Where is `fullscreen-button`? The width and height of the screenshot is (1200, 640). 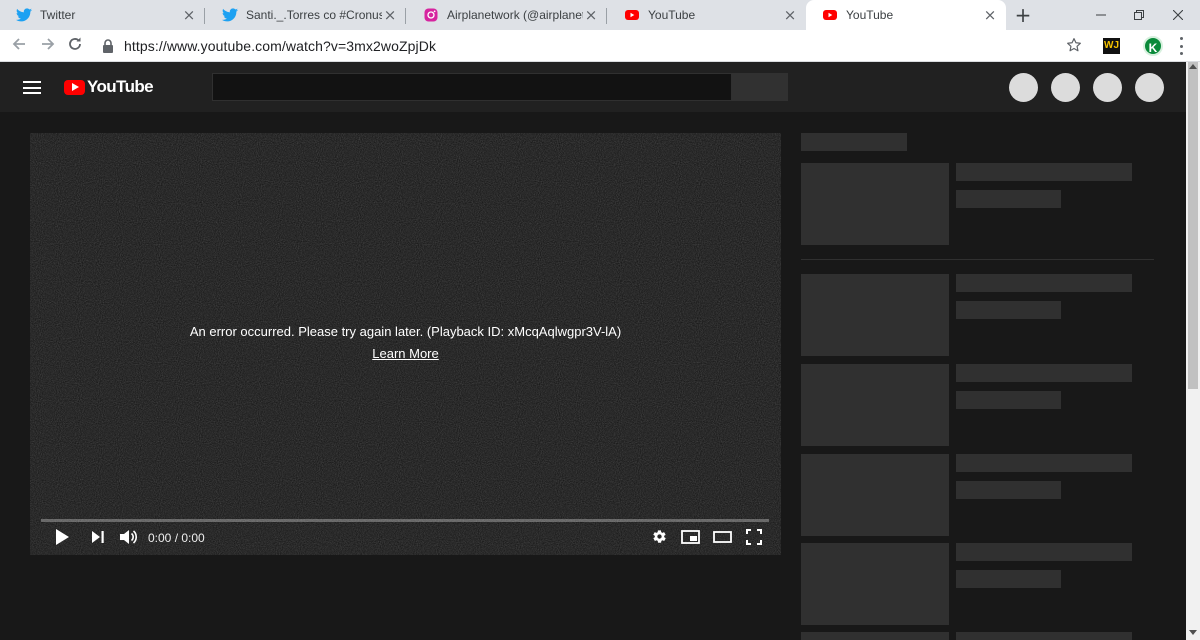
fullscreen-button is located at coordinates (754, 539).